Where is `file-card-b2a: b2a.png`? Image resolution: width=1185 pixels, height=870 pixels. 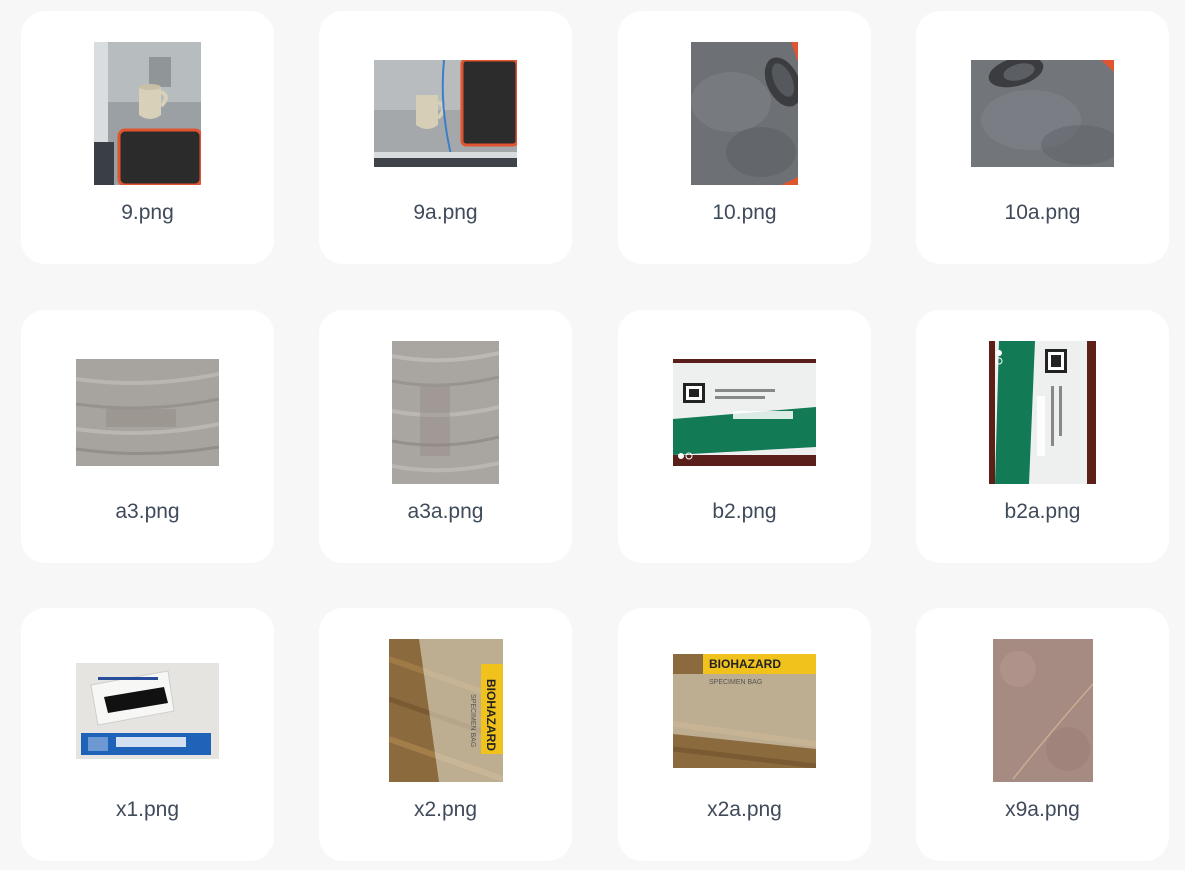 file-card-b2a: b2a.png is located at coordinates (1042, 436).